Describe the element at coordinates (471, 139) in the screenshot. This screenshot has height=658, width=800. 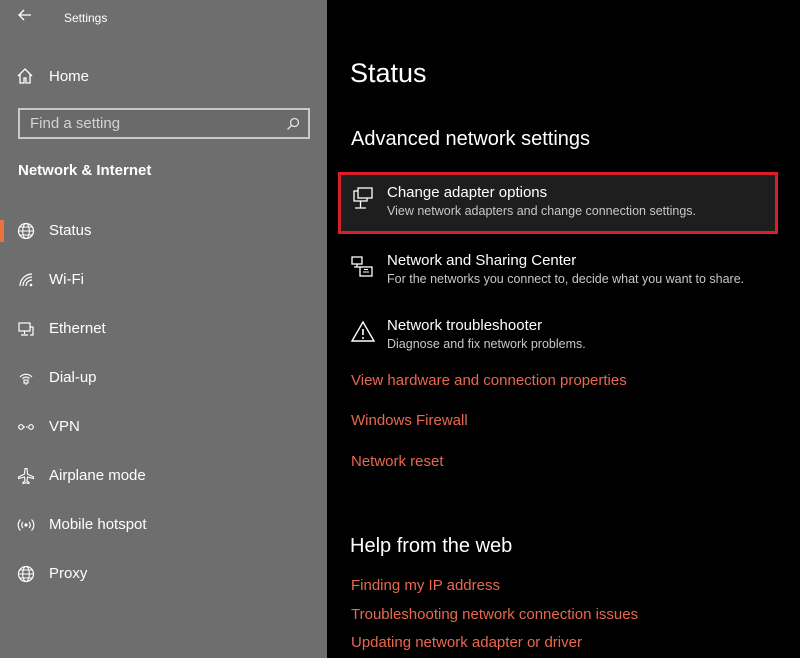
I see `advanced-settings-heading: Advanced network settings` at that location.